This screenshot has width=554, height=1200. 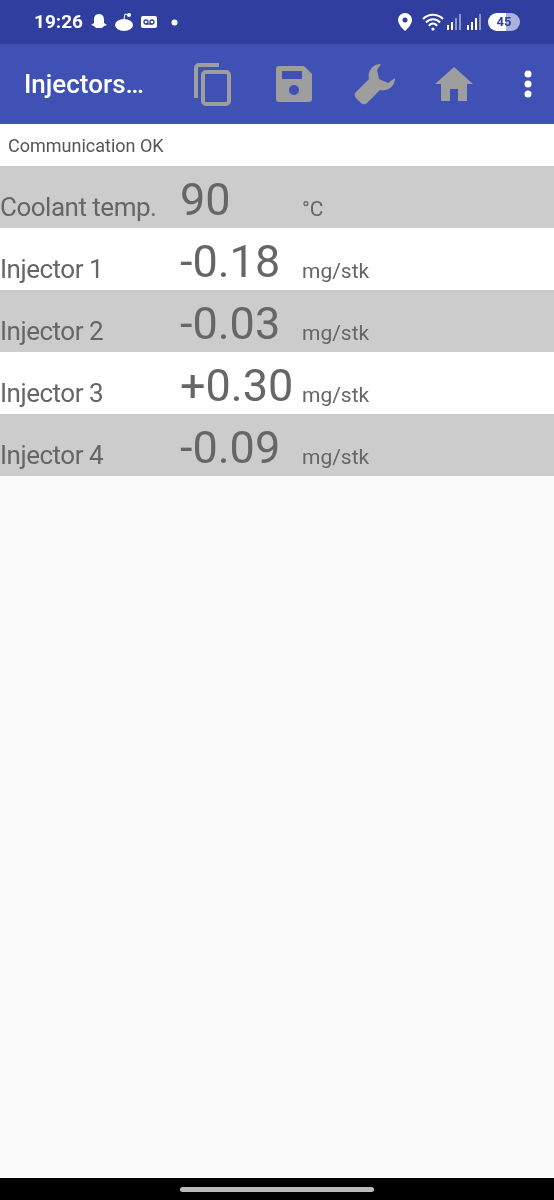 What do you see at coordinates (231, 323) in the screenshot?
I see `reading-value: -0.03` at bounding box center [231, 323].